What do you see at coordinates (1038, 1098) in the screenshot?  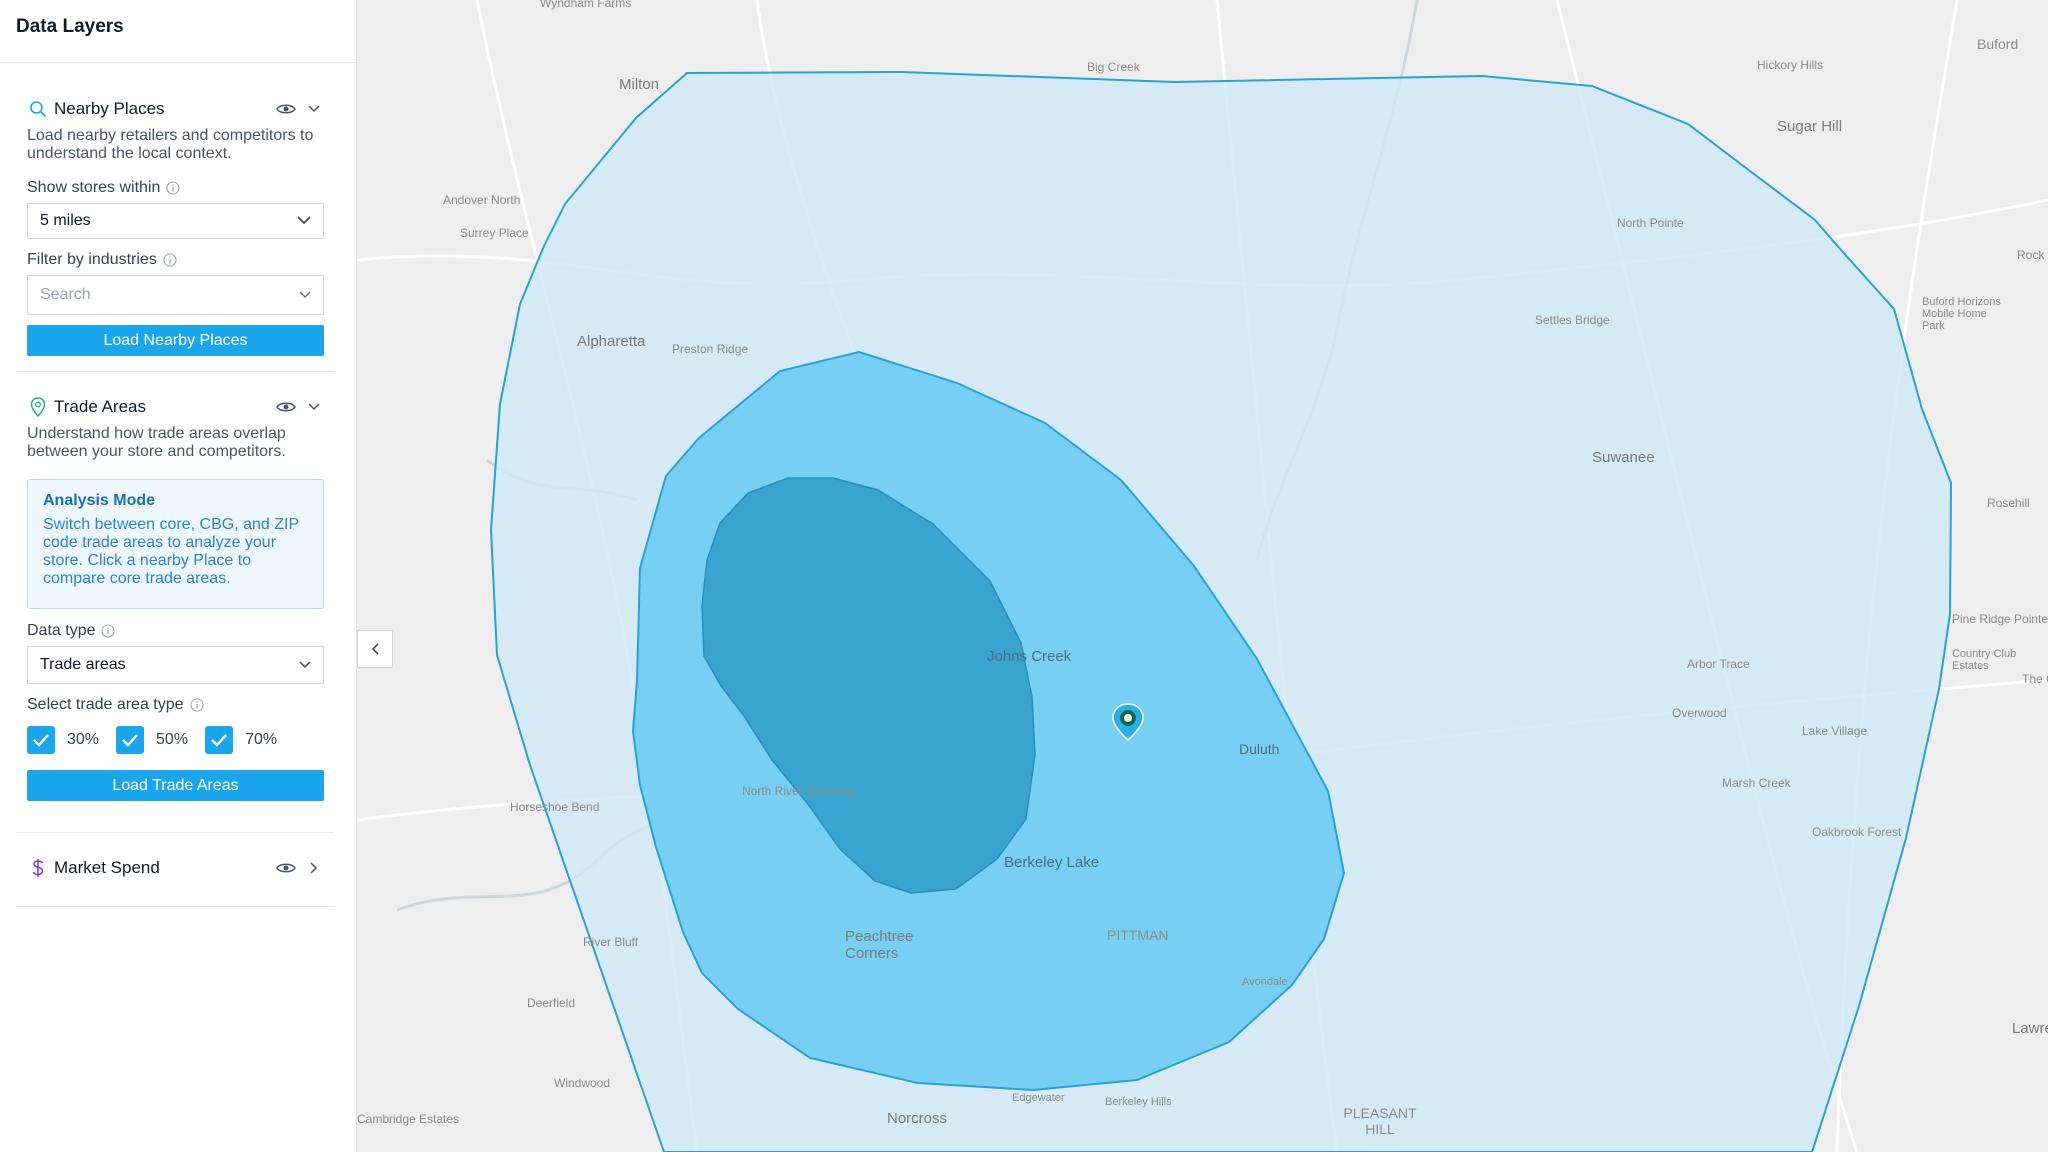 I see `map-label-edgewater: Edgewater` at bounding box center [1038, 1098].